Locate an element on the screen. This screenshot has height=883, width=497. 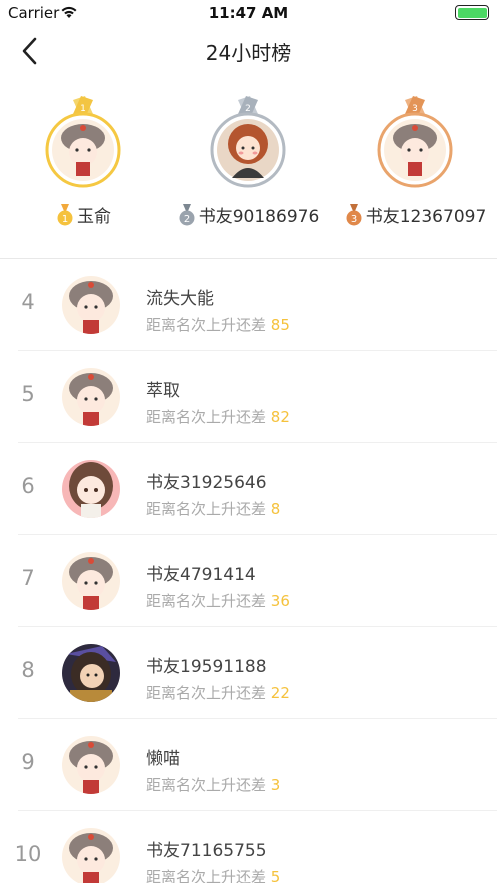
podium-name-text-1: 玉俞 is located at coordinates (94, 217).